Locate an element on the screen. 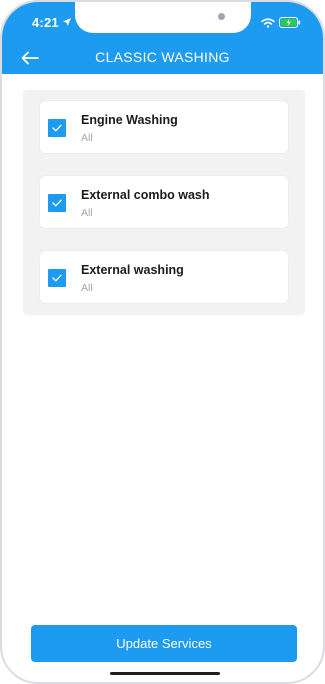  wifi-icon is located at coordinates (268, 22).